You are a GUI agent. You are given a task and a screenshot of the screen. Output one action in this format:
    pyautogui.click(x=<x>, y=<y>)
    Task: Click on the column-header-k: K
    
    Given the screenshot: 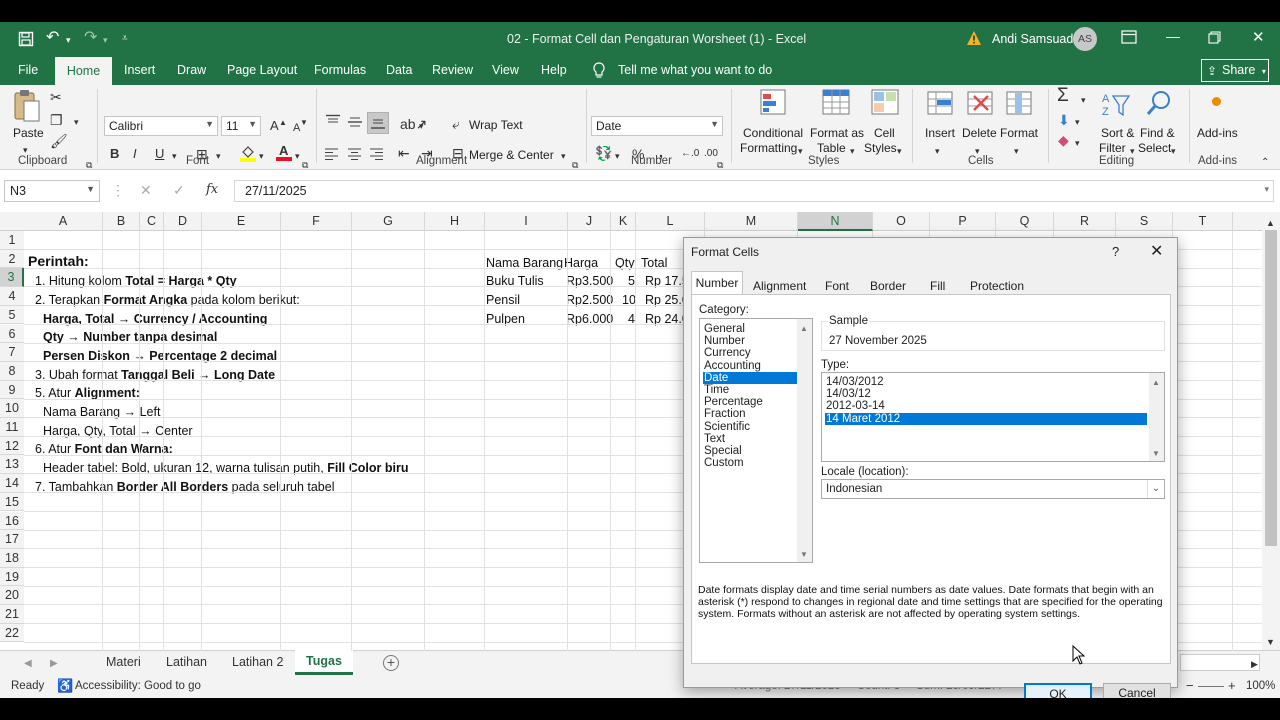 What is the action you would take?
    pyautogui.click(x=623, y=221)
    